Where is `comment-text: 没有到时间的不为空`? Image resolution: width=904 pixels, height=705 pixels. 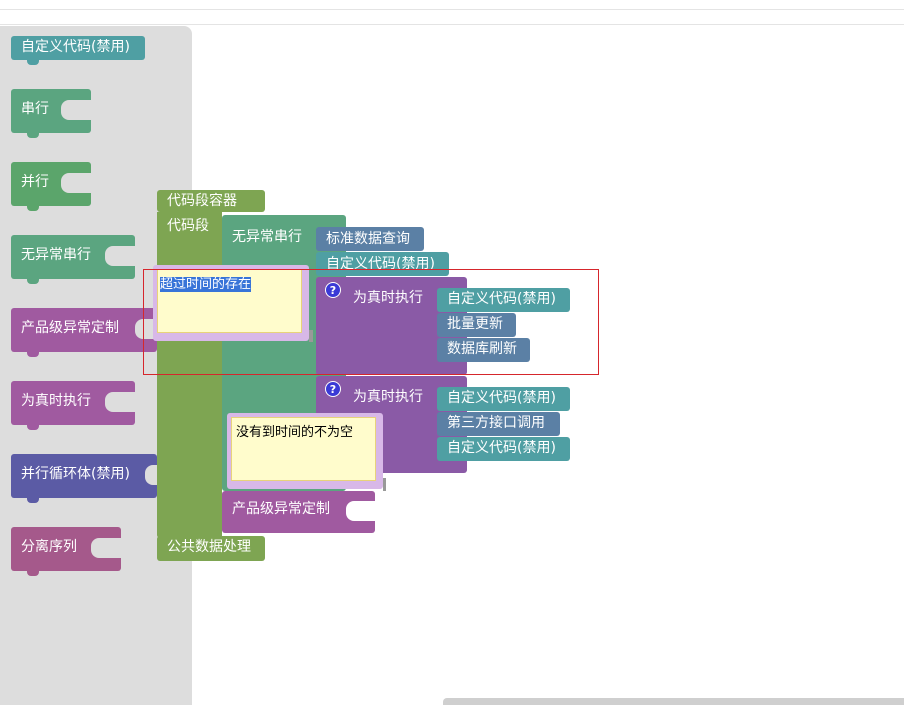 comment-text: 没有到时间的不为空 is located at coordinates (295, 432).